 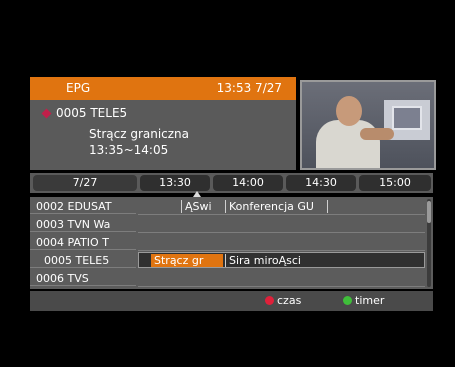 I want to click on epg-title: EPG, so click(x=78, y=88).